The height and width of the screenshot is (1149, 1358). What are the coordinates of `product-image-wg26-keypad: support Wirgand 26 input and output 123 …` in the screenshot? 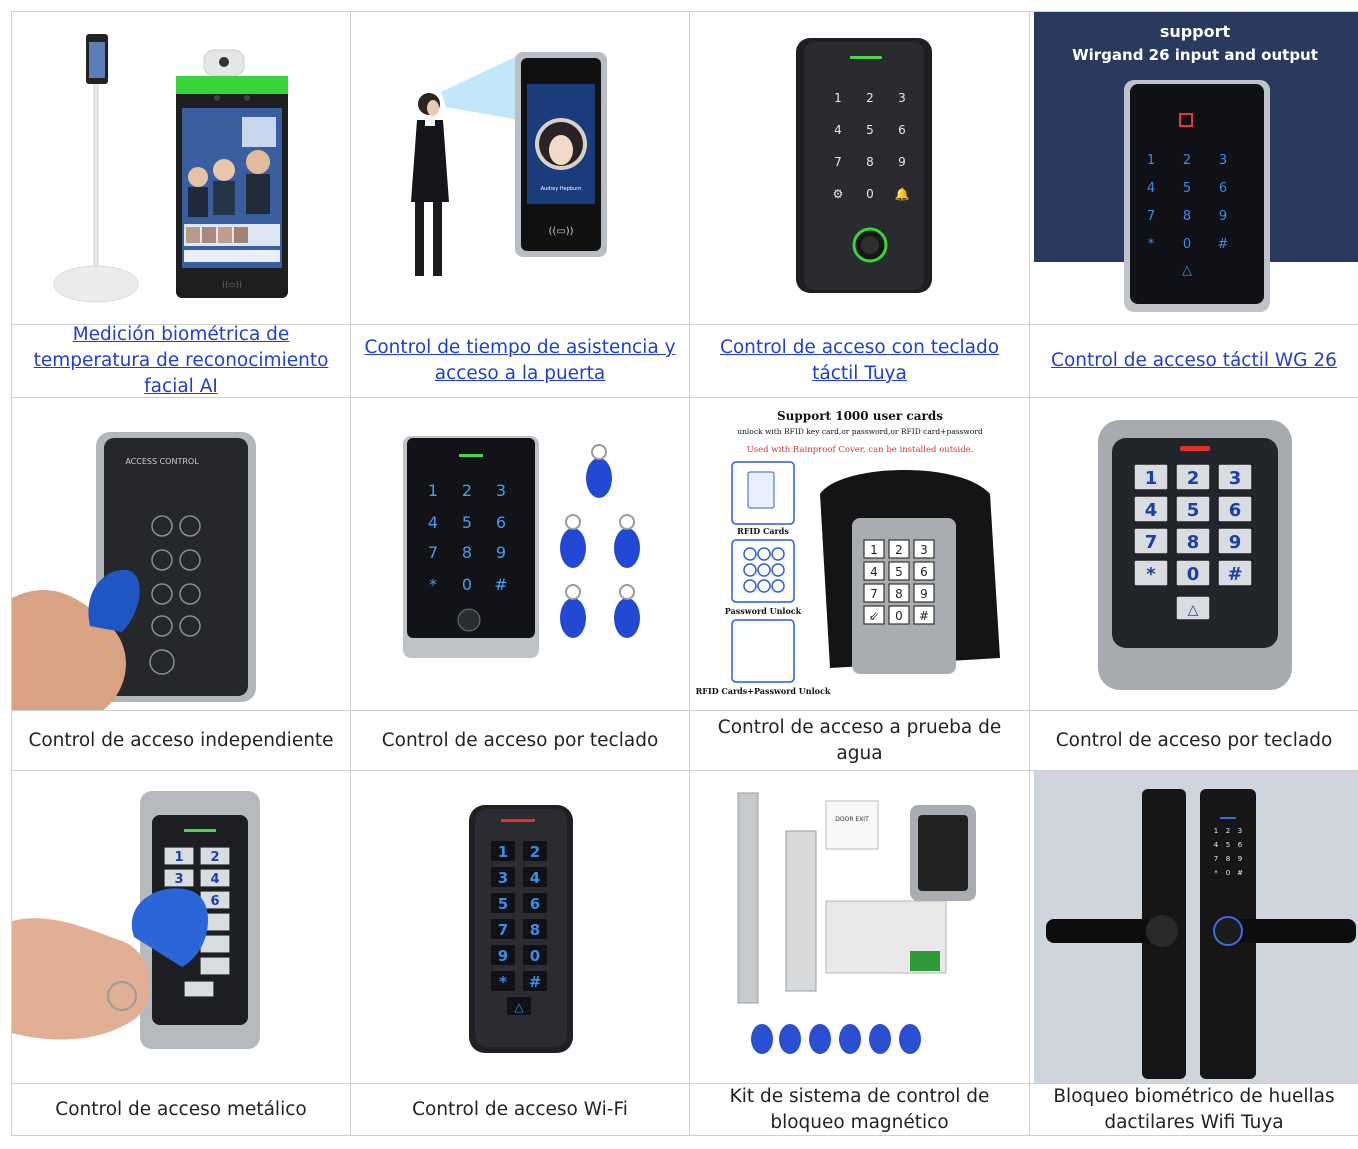 It's located at (1194, 168).